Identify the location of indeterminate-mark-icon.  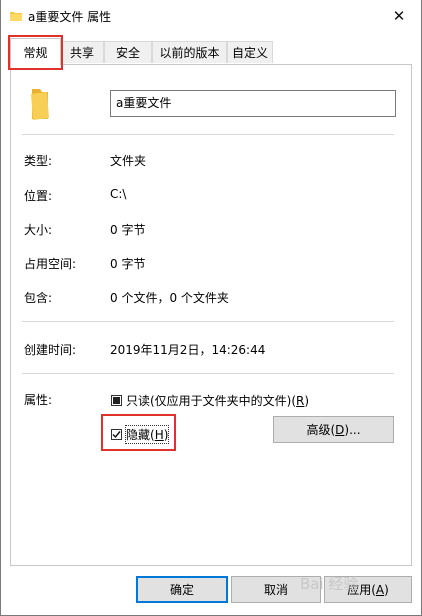
(116, 400).